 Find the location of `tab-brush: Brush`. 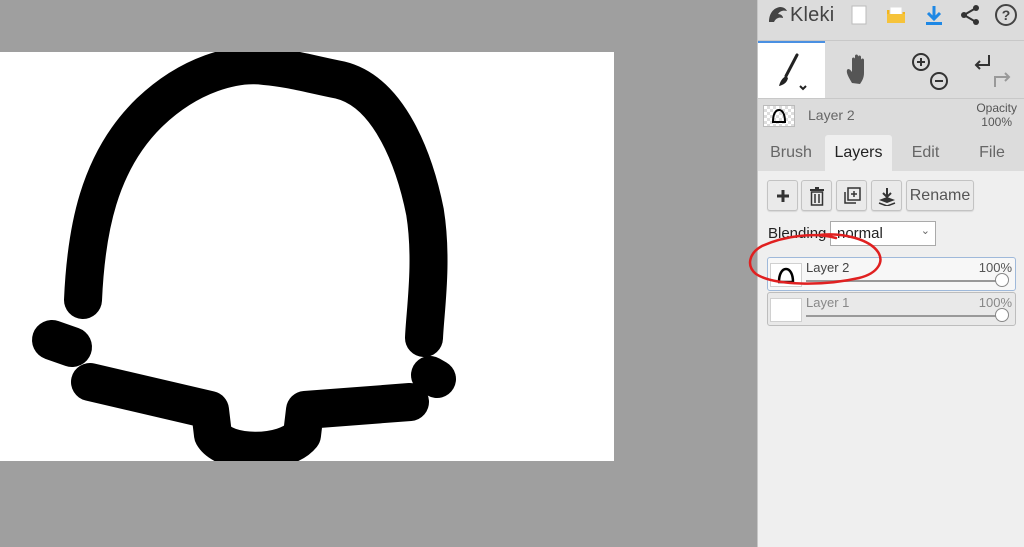

tab-brush: Brush is located at coordinates (791, 153).